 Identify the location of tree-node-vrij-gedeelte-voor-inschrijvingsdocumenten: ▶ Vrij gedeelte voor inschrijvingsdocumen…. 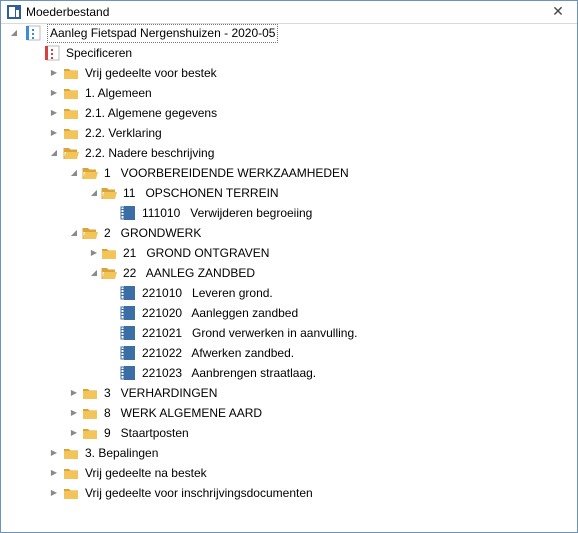
(289, 493).